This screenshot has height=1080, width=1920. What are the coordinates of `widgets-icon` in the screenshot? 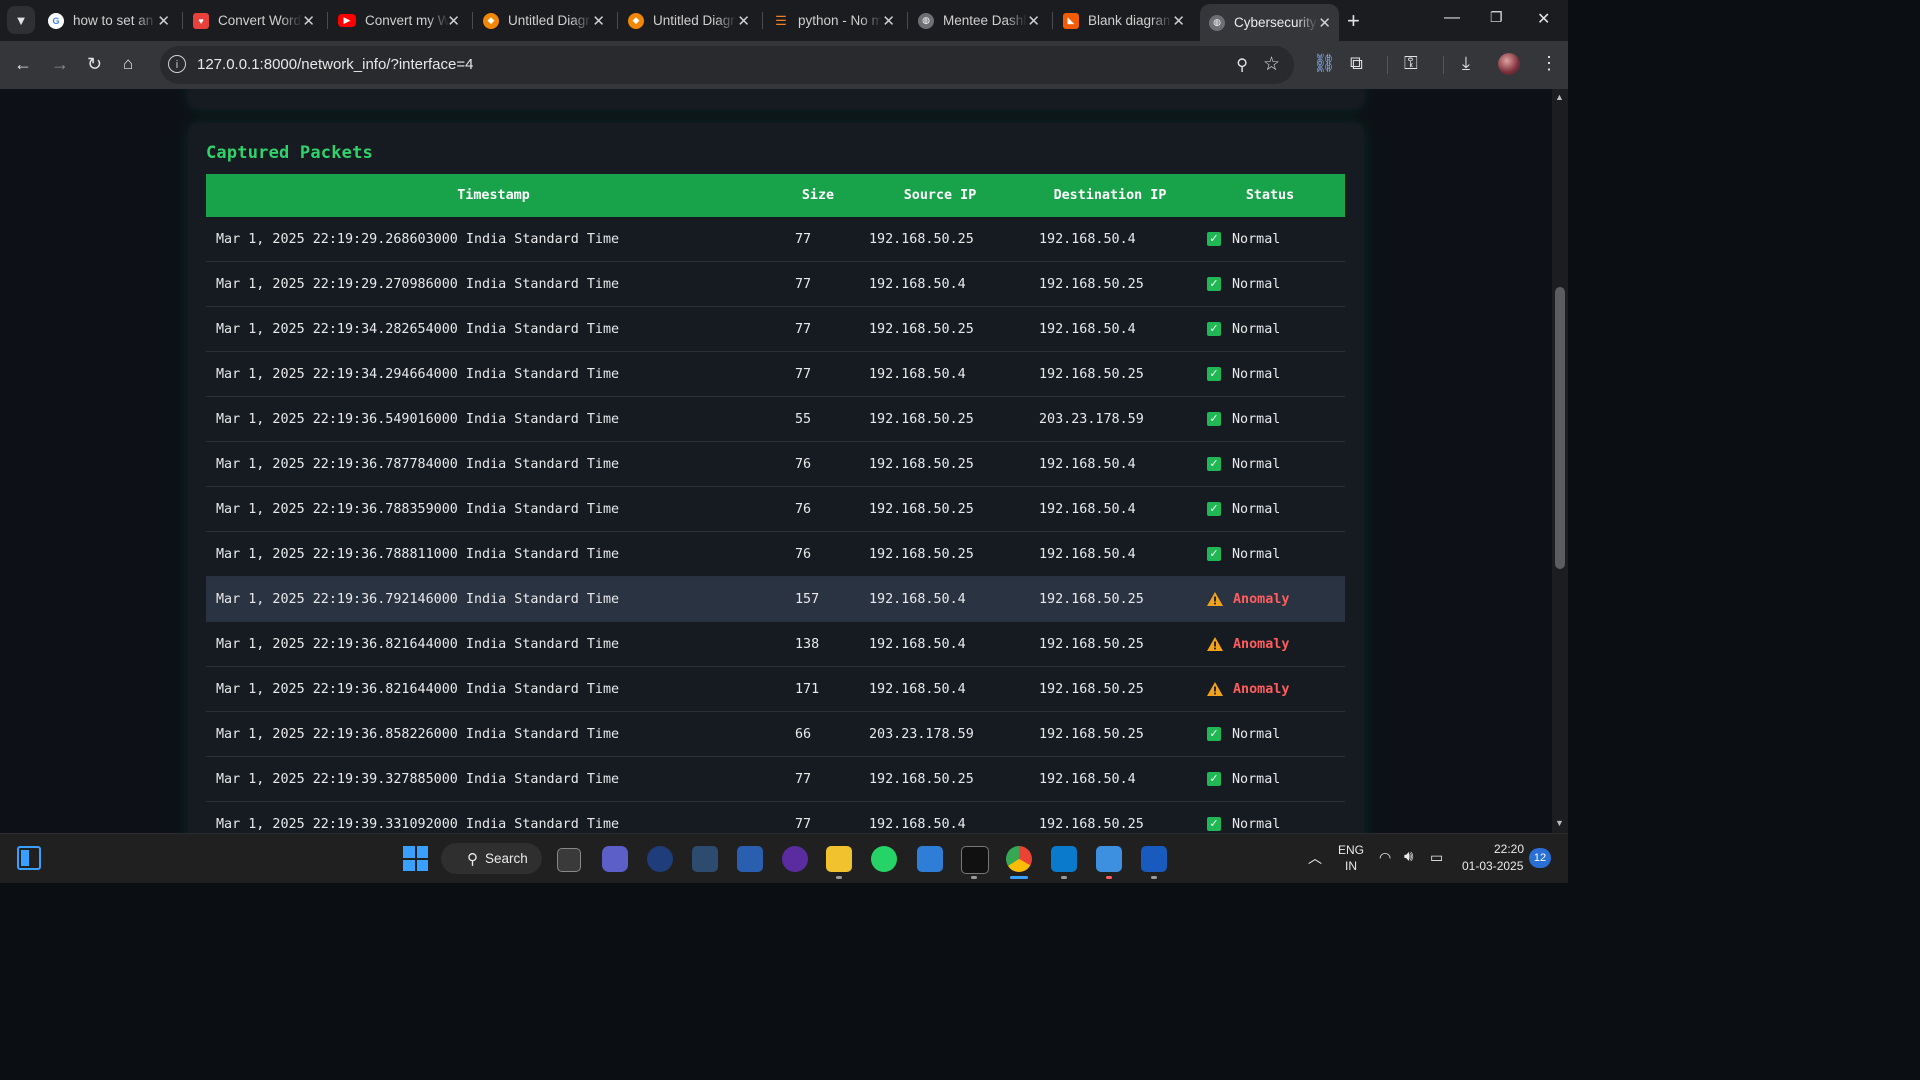 It's located at (29, 858).